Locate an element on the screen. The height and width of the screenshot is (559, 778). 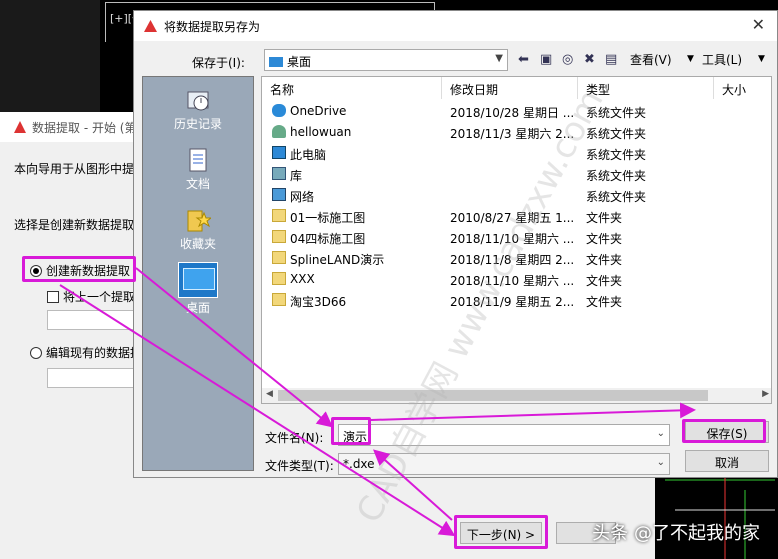
cad-drawing-lines is located at coordinates (720, 514).